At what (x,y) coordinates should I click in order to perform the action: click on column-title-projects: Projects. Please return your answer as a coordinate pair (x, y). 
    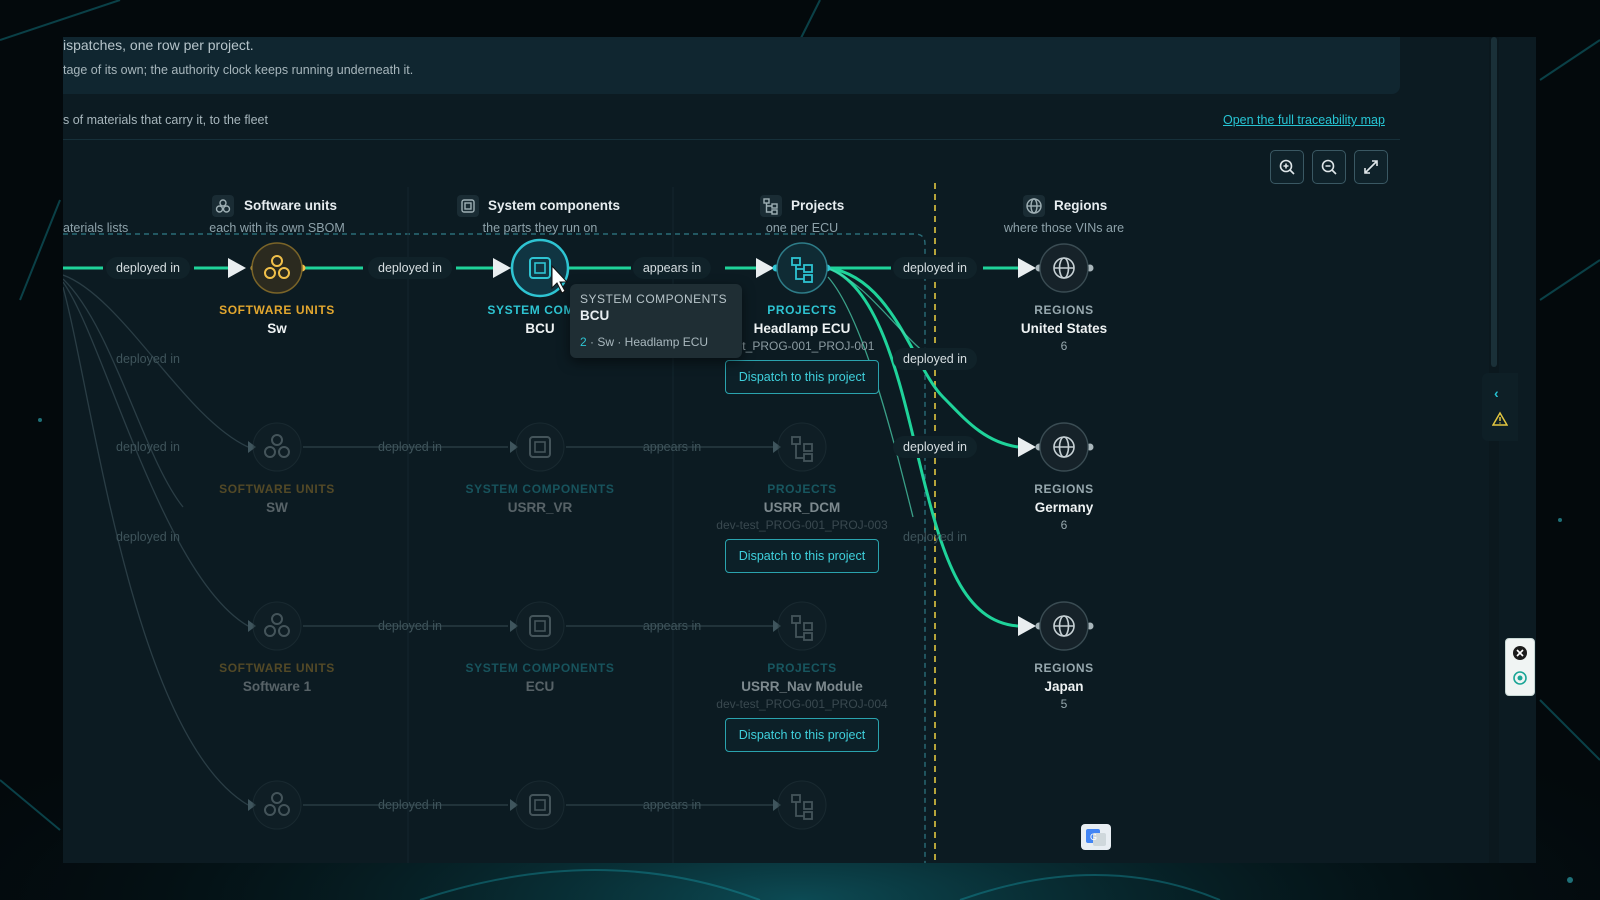
    Looking at the image, I should click on (818, 205).